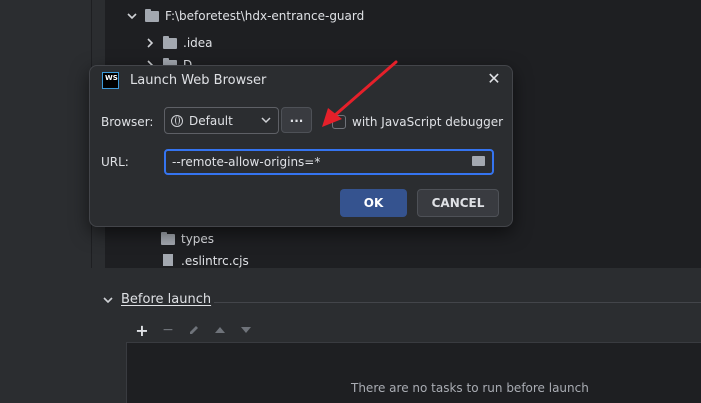 The width and height of the screenshot is (701, 403). Describe the element at coordinates (360, 93) in the screenshot. I see `annotation-arrow` at that location.